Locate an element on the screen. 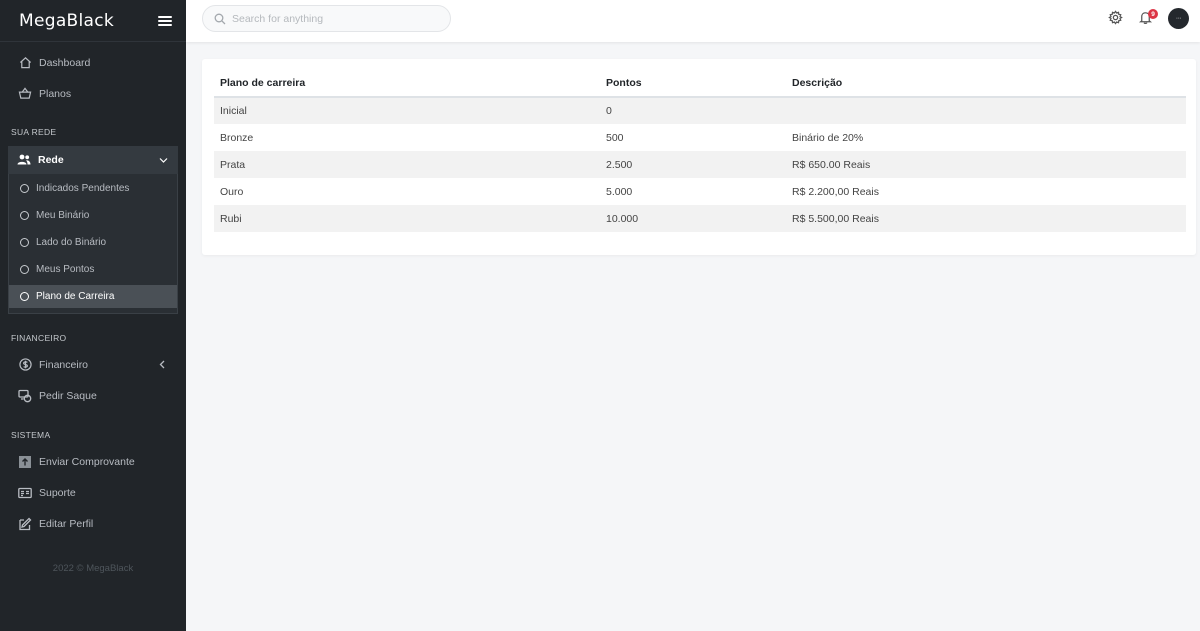  sidebar-item-editar-perfil: Editar Perfil is located at coordinates (93, 523).